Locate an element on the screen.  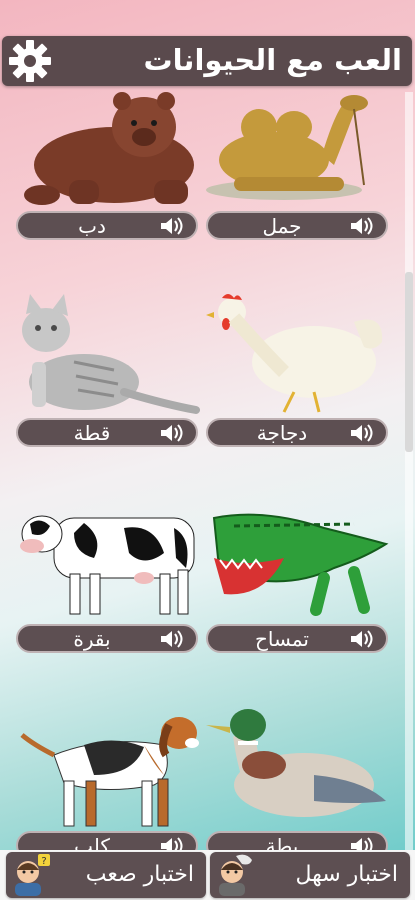
sound-button-camel: جمل is located at coordinates (297, 225).